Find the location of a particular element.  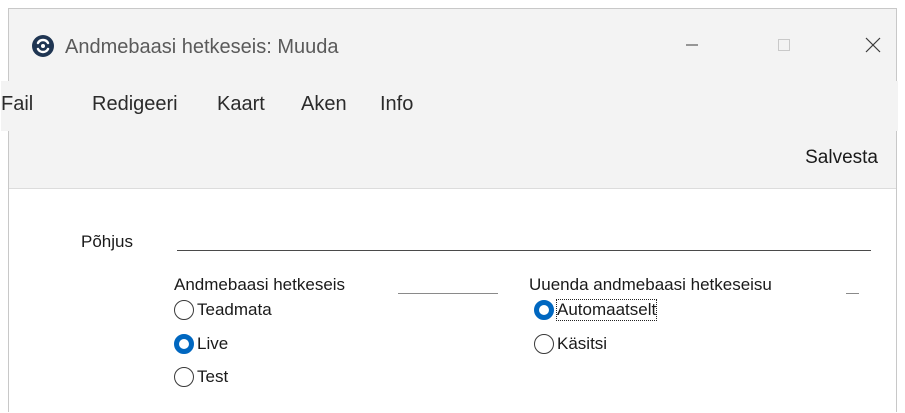

menu-bar: Fail Redigeeri Kaart Aken Info is located at coordinates (449, 106).